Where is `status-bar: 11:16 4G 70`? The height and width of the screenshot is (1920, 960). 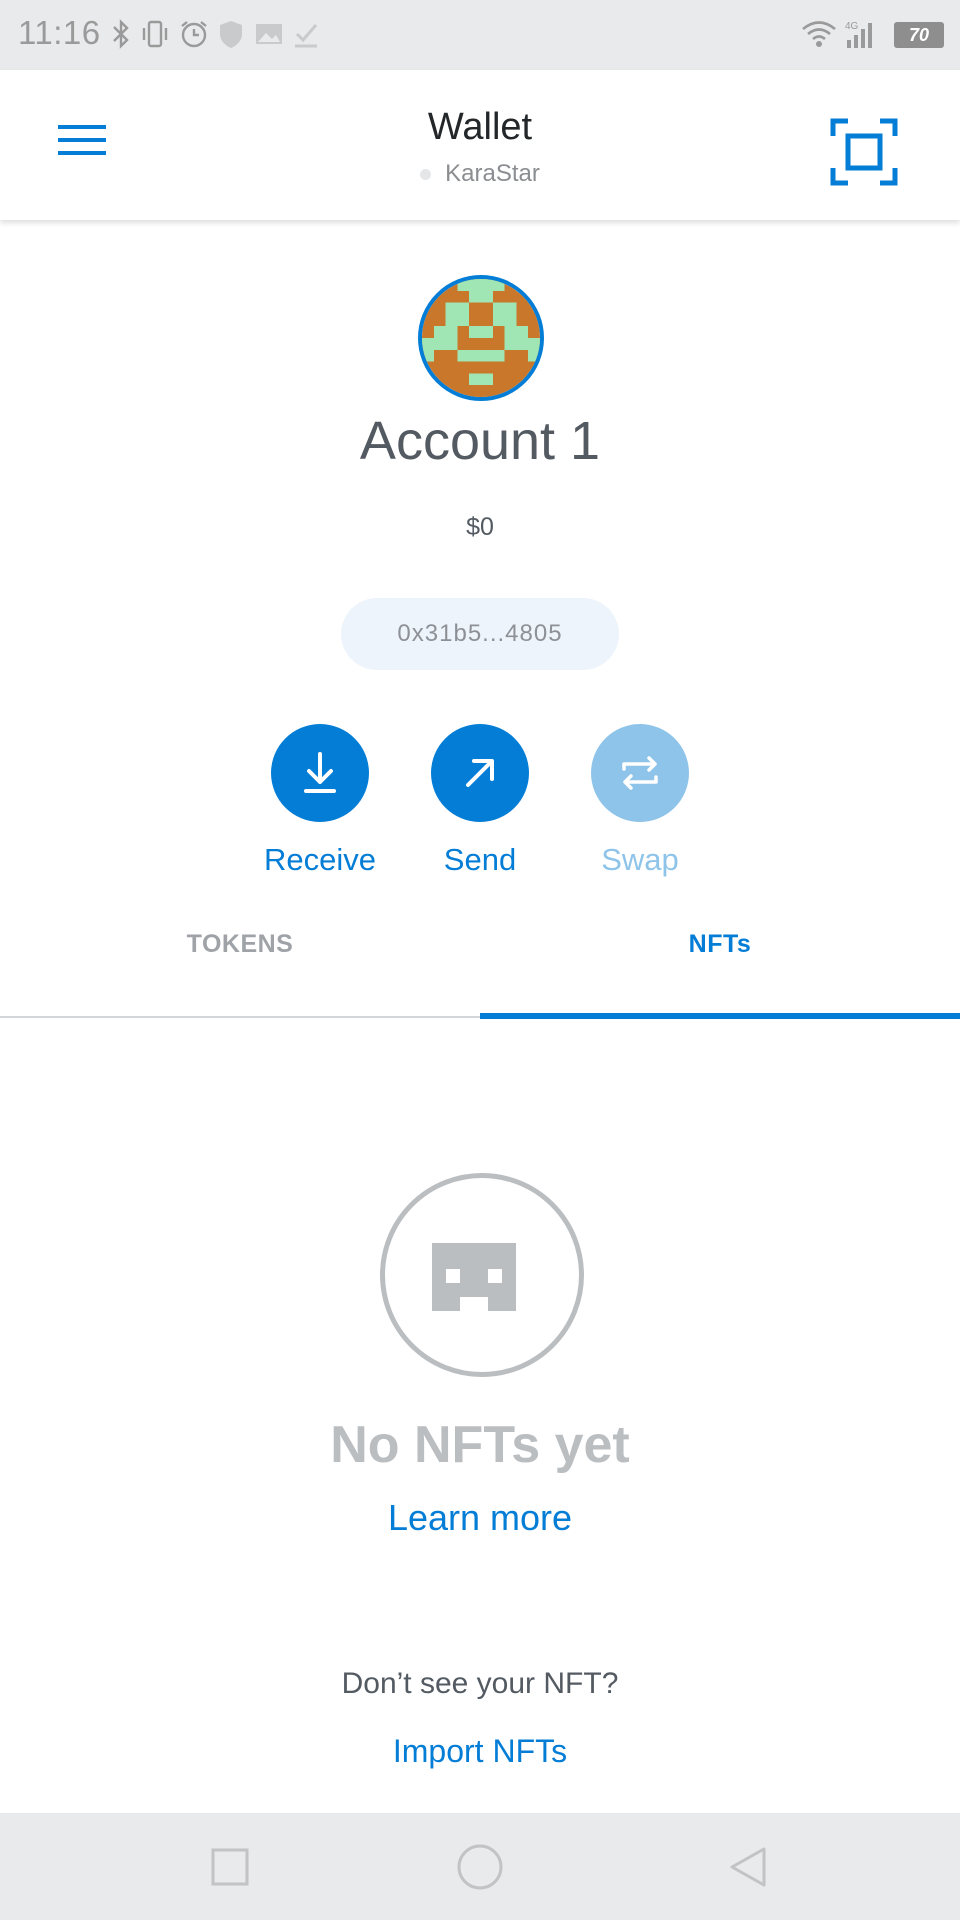 status-bar: 11:16 4G 70 is located at coordinates (480, 35).